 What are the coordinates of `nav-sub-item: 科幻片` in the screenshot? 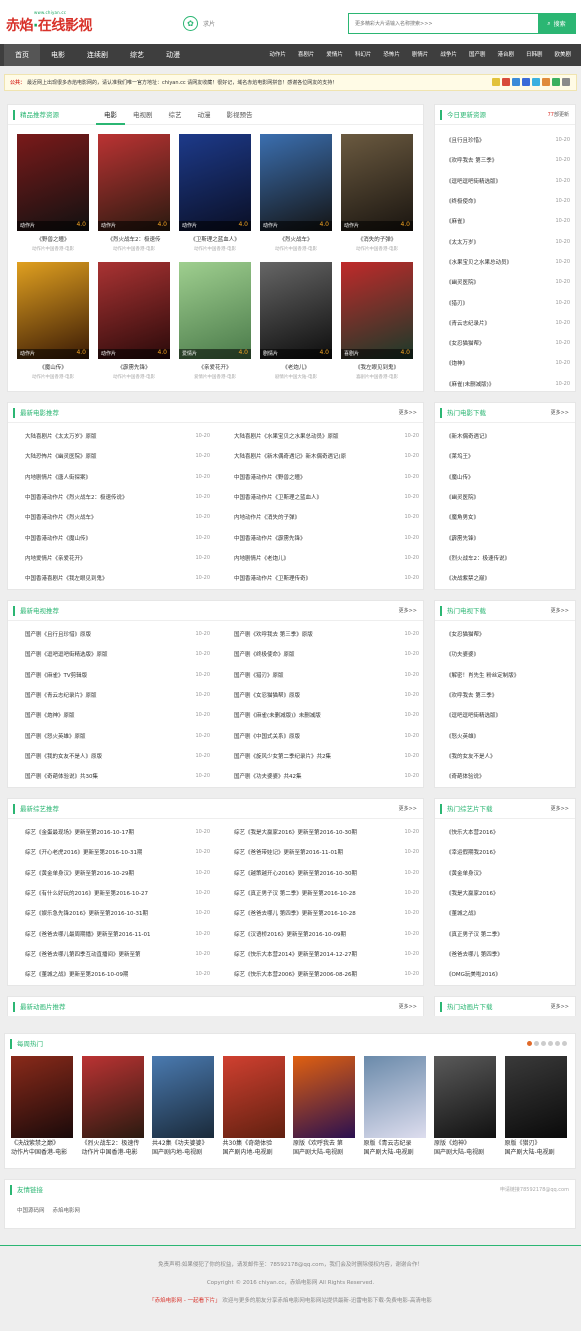 It's located at (363, 55).